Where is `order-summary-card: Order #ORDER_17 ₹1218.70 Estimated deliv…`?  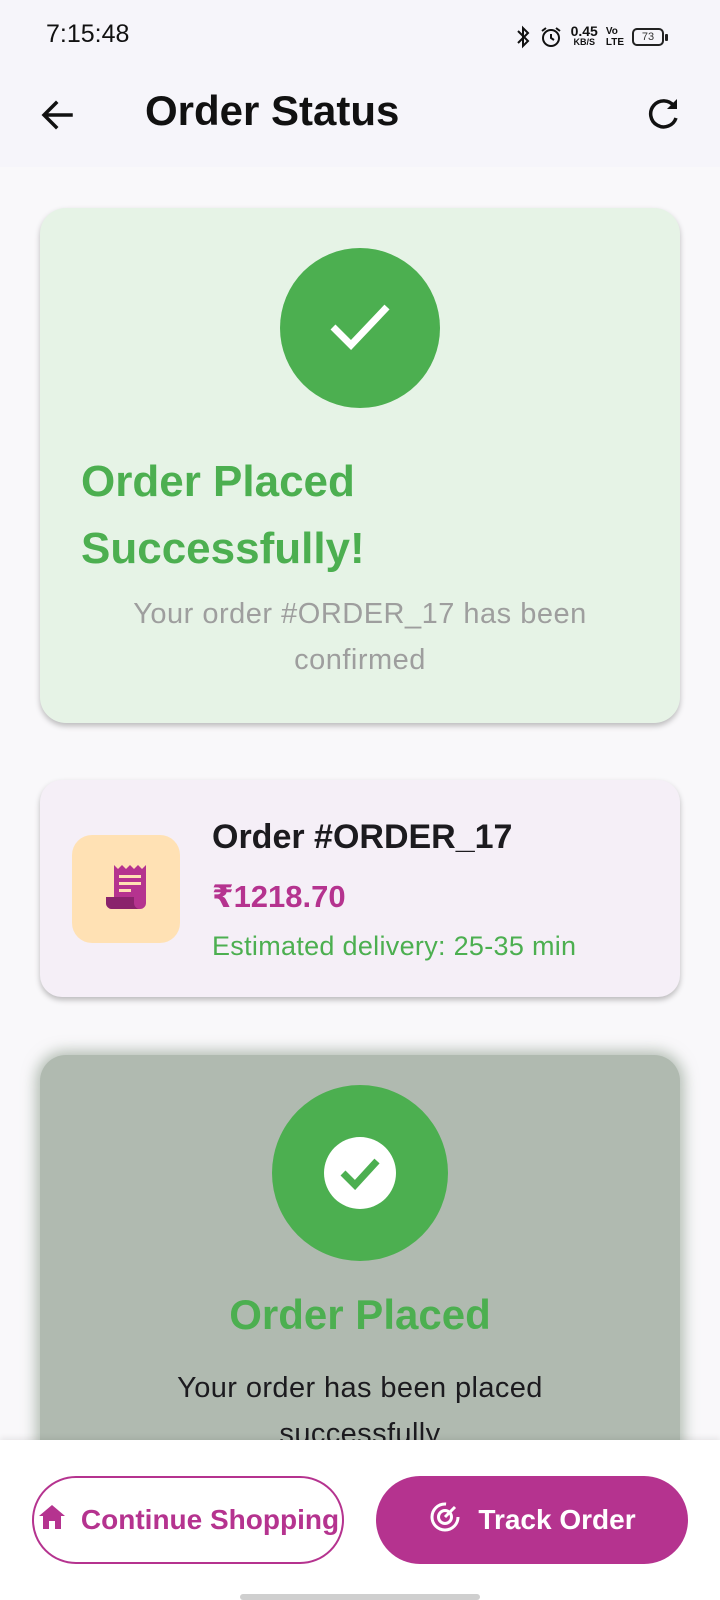
order-summary-card: Order #ORDER_17 ₹1218.70 Estimated deliv… is located at coordinates (360, 888).